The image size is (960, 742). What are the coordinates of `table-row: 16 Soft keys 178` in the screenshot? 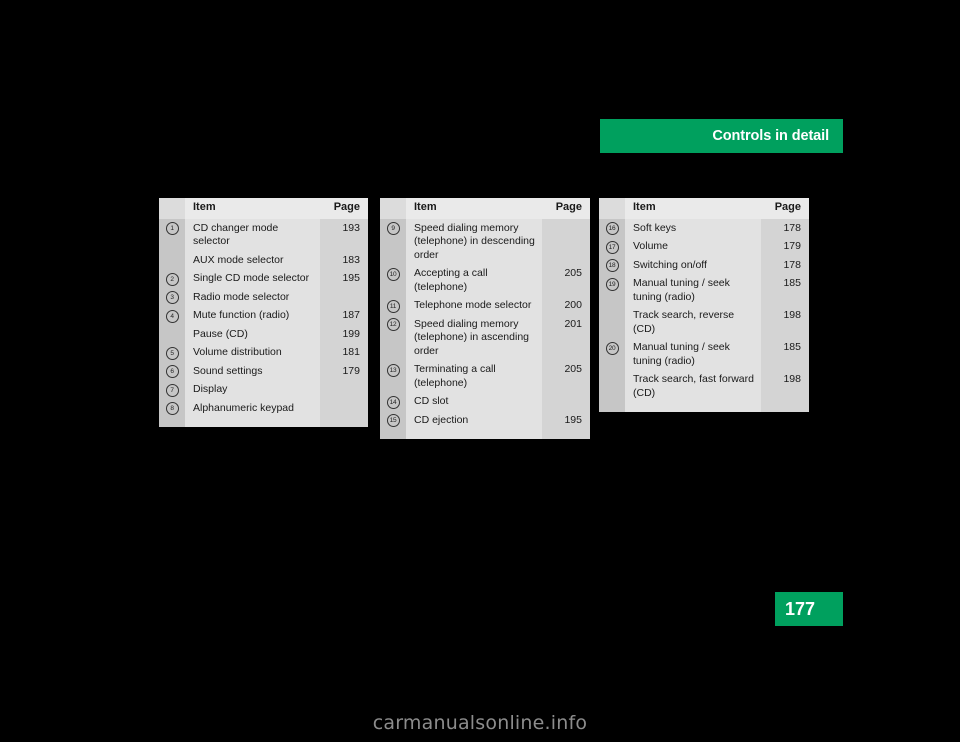 It's located at (704, 228).